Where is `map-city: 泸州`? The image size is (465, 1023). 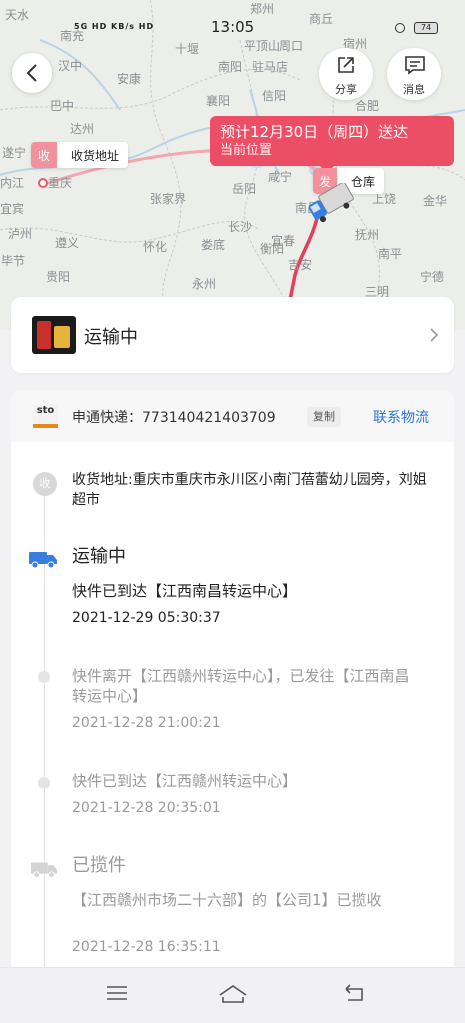 map-city: 泸州 is located at coordinates (20, 234).